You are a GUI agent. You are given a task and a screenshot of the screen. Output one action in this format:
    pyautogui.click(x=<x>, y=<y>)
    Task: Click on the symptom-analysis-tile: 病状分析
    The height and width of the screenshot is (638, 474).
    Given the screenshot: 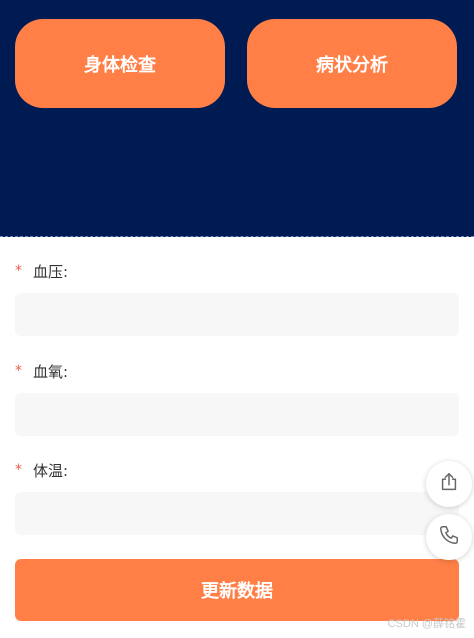 What is the action you would take?
    pyautogui.click(x=352, y=63)
    